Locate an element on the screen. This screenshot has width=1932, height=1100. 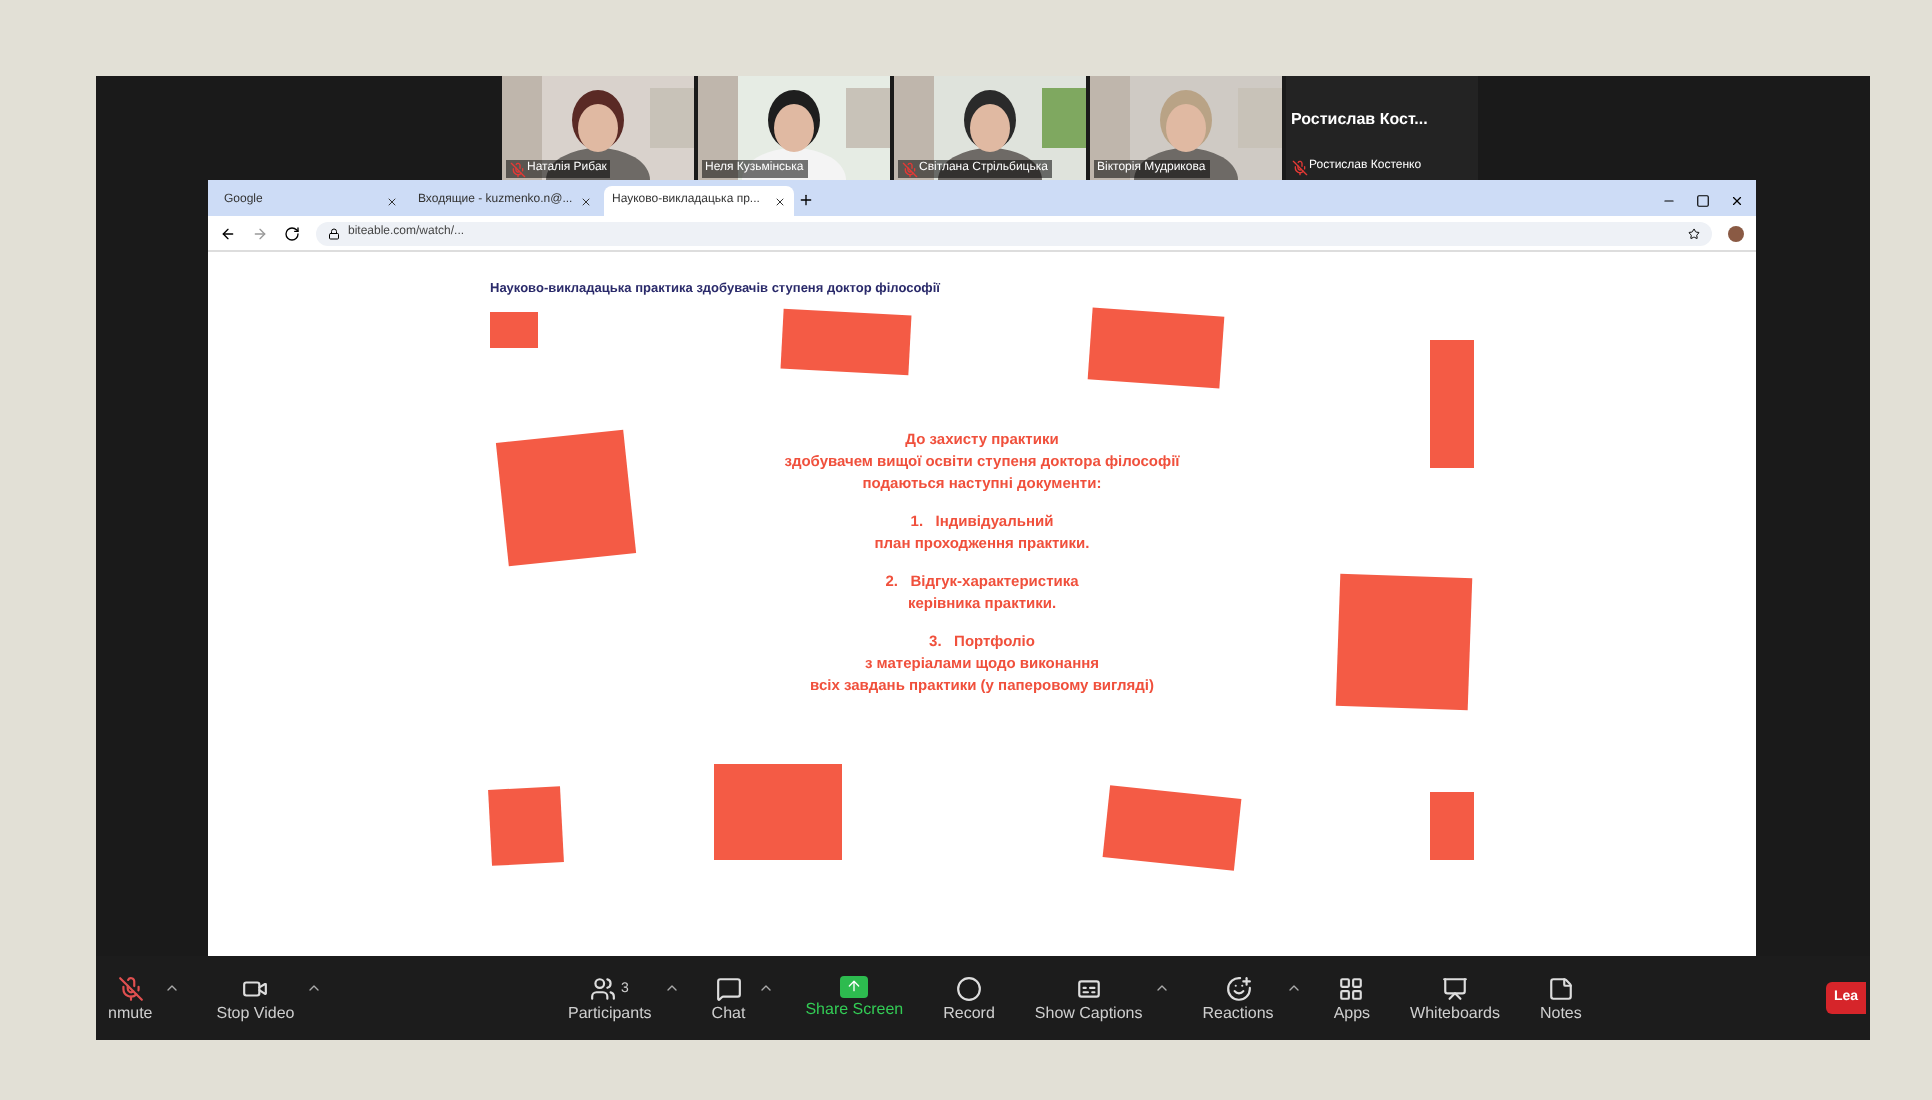
grid-icon is located at coordinates (1351, 988).